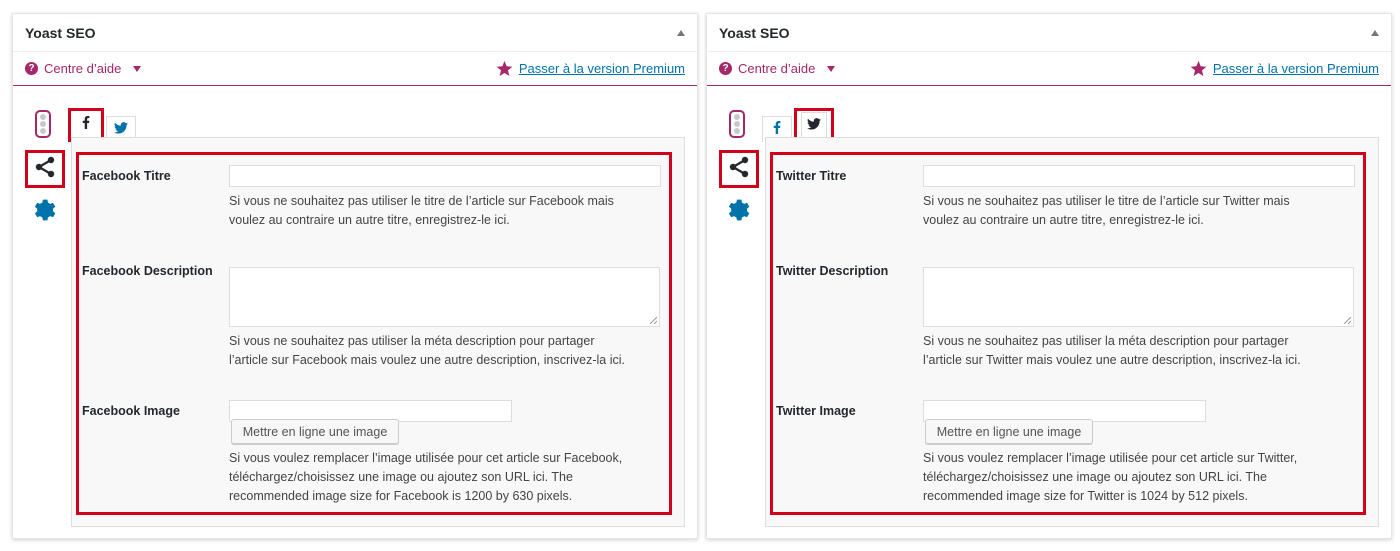 The width and height of the screenshot is (1400, 551). What do you see at coordinates (1139, 176) in the screenshot?
I see `twitter-title-input` at bounding box center [1139, 176].